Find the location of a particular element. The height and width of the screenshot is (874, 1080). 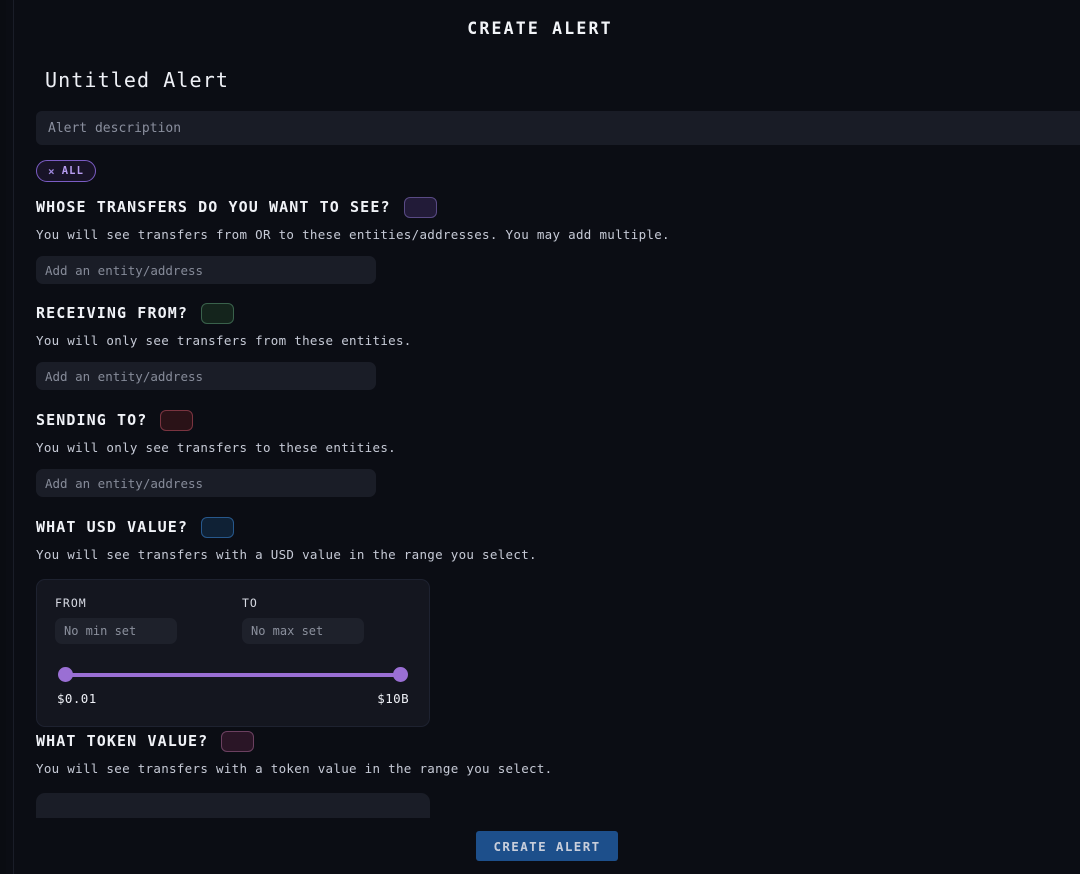

create-alert-button: CREATE ALERT is located at coordinates (547, 846).